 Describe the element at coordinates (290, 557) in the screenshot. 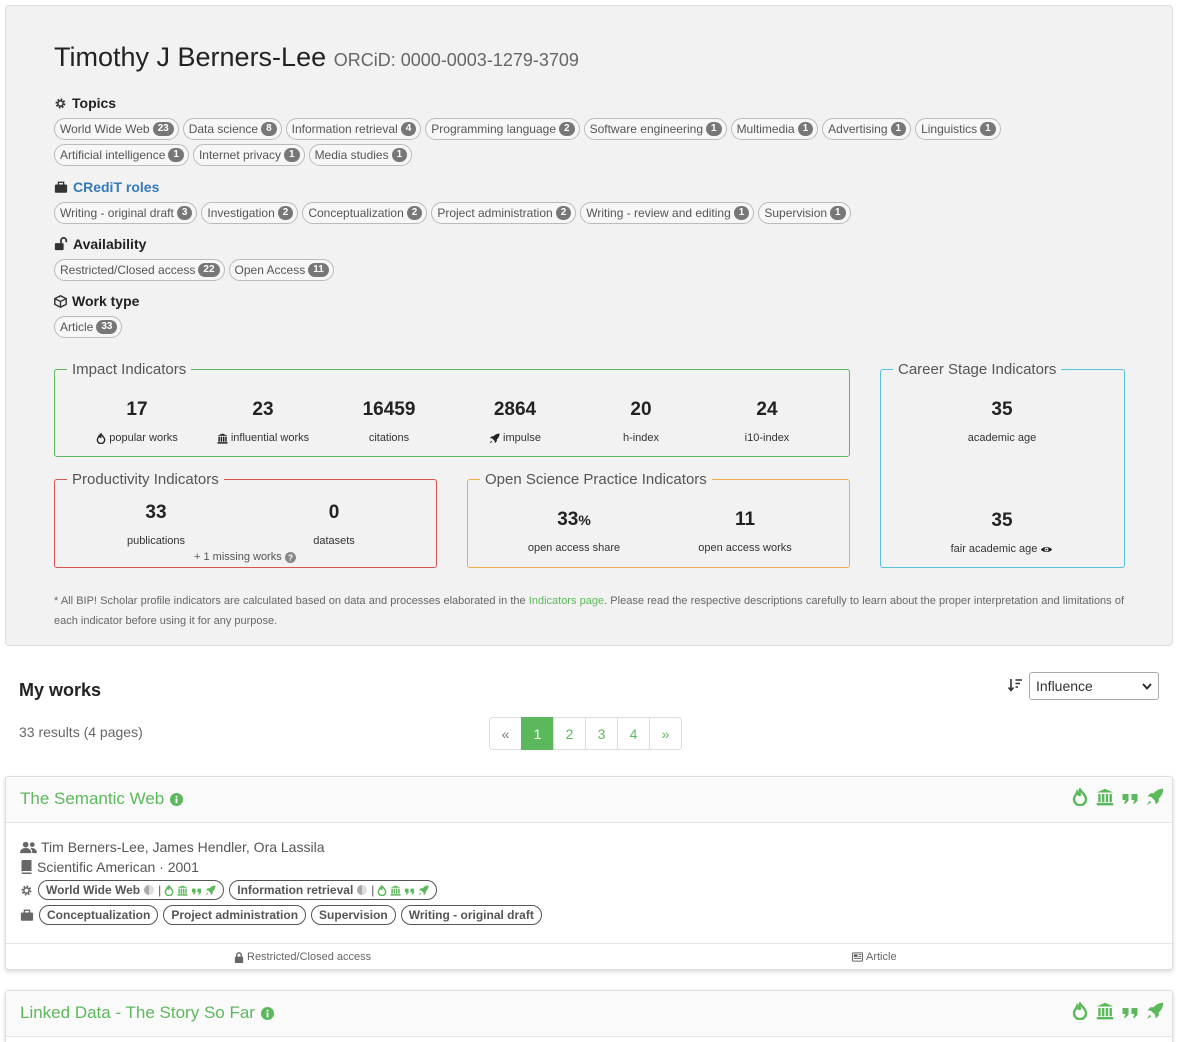

I see `help-icon: ?` at that location.